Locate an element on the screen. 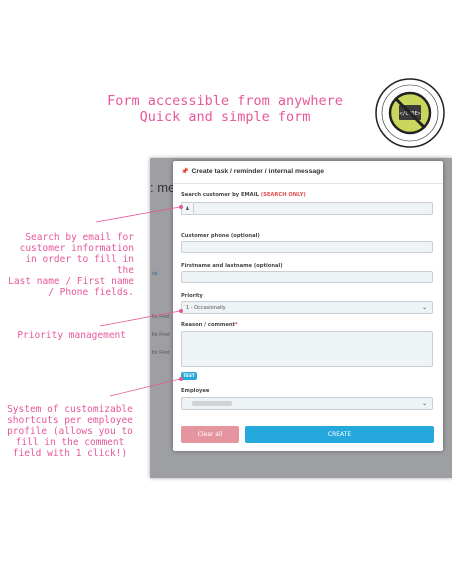  reason-label: Reason / comment* is located at coordinates (209, 325).